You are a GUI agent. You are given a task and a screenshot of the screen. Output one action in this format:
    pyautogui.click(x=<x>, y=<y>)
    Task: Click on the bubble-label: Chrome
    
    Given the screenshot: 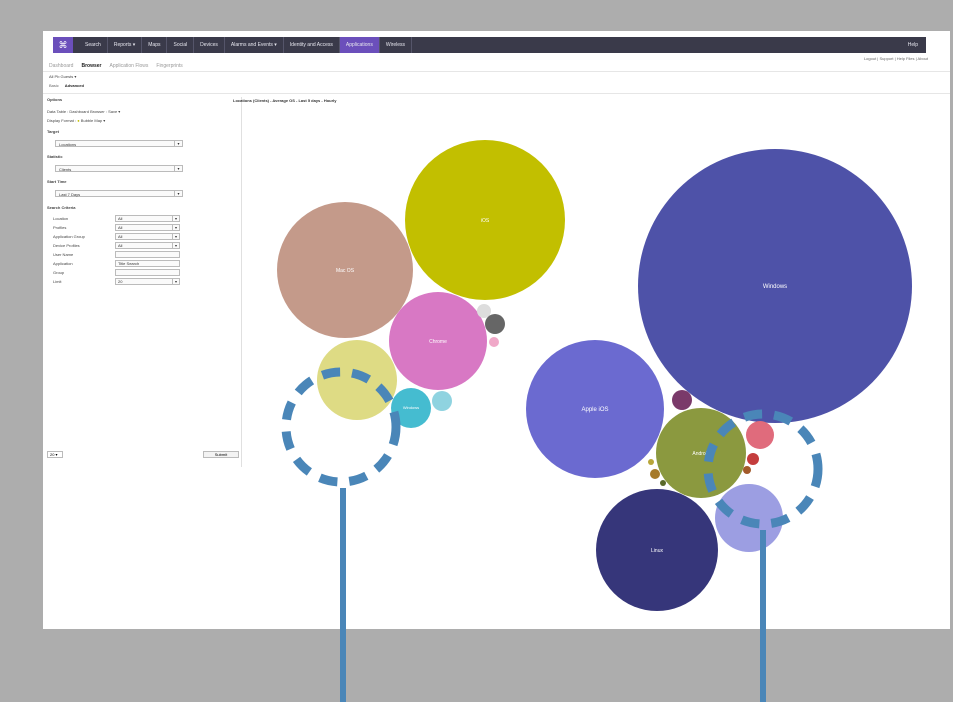 What is the action you would take?
    pyautogui.click(x=438, y=342)
    